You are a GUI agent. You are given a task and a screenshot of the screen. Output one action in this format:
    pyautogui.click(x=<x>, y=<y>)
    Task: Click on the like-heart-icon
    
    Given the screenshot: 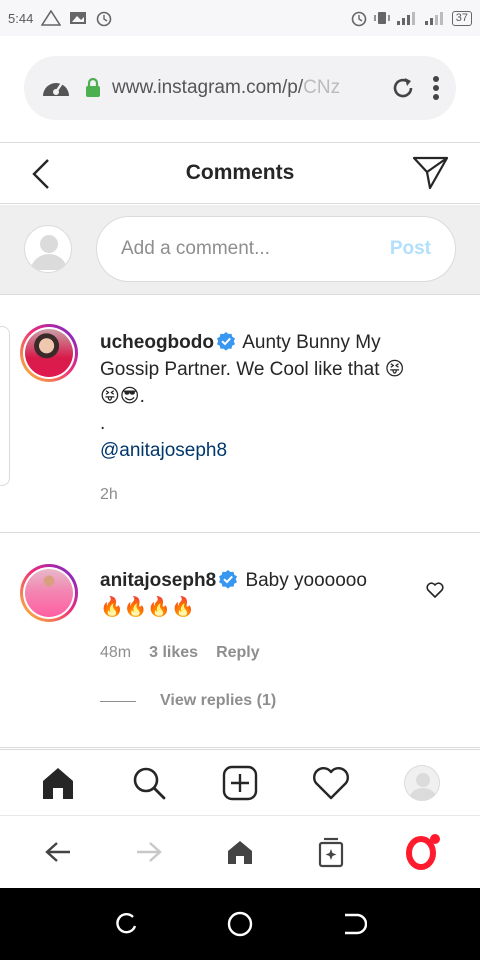 What is the action you would take?
    pyautogui.click(x=435, y=590)
    